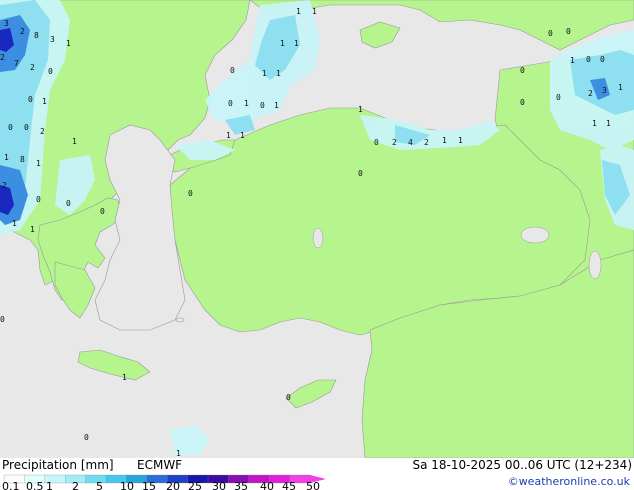 The height and width of the screenshot is (490, 634). Describe the element at coordinates (164, 482) in the screenshot. I see `precip-legend: 0.1 0.5 1 2 5 10 15 20 25 30 35 40 45 50` at that location.